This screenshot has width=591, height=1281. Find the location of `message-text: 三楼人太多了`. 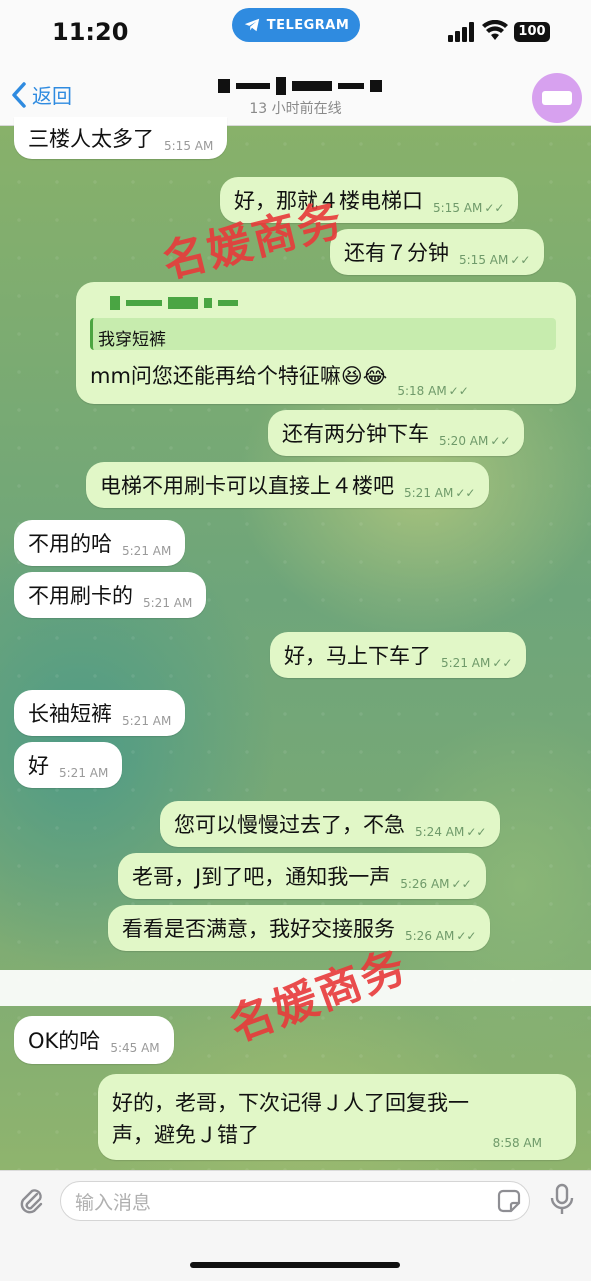

message-text: 三楼人太多了 is located at coordinates (91, 139).